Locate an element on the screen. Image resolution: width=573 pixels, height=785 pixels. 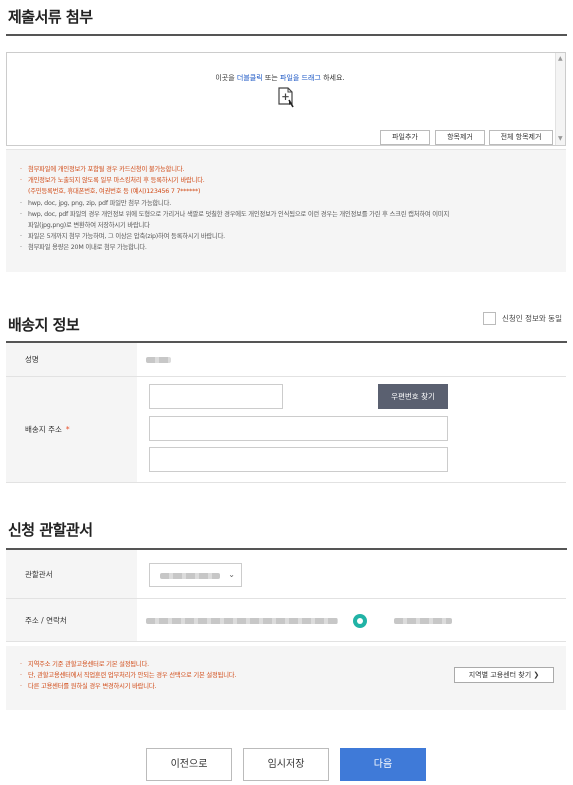
checkbox-label-text: 신청인 정보와 동일 is located at coordinates (532, 318).